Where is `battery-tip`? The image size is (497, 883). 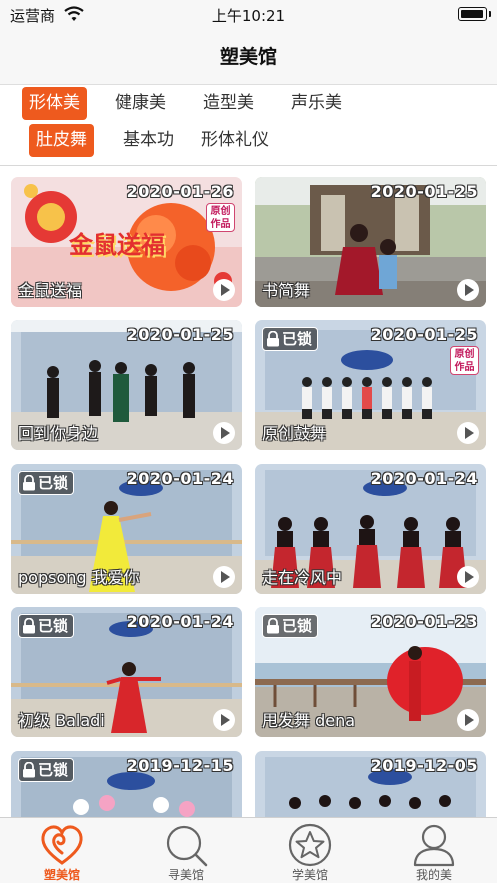
battery-tip is located at coordinates (490, 14).